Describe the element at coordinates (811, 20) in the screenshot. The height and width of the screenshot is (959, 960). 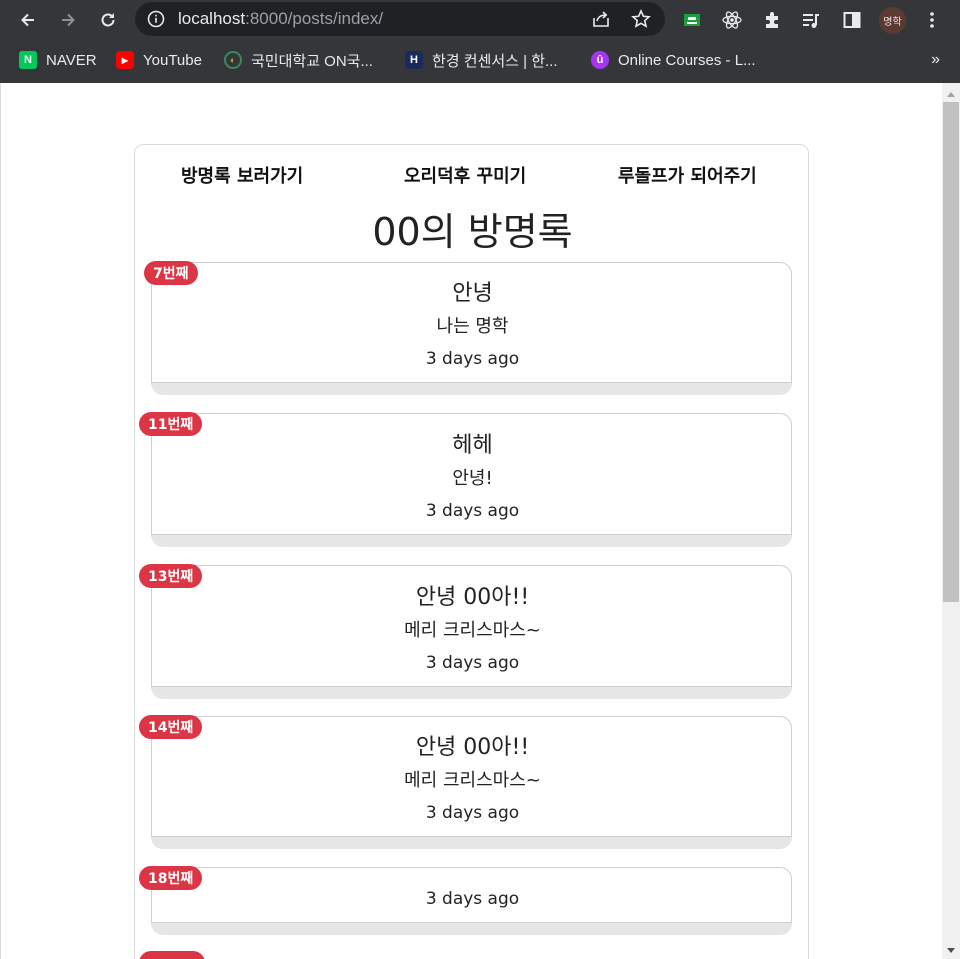
I see `media-queue-icon` at that location.